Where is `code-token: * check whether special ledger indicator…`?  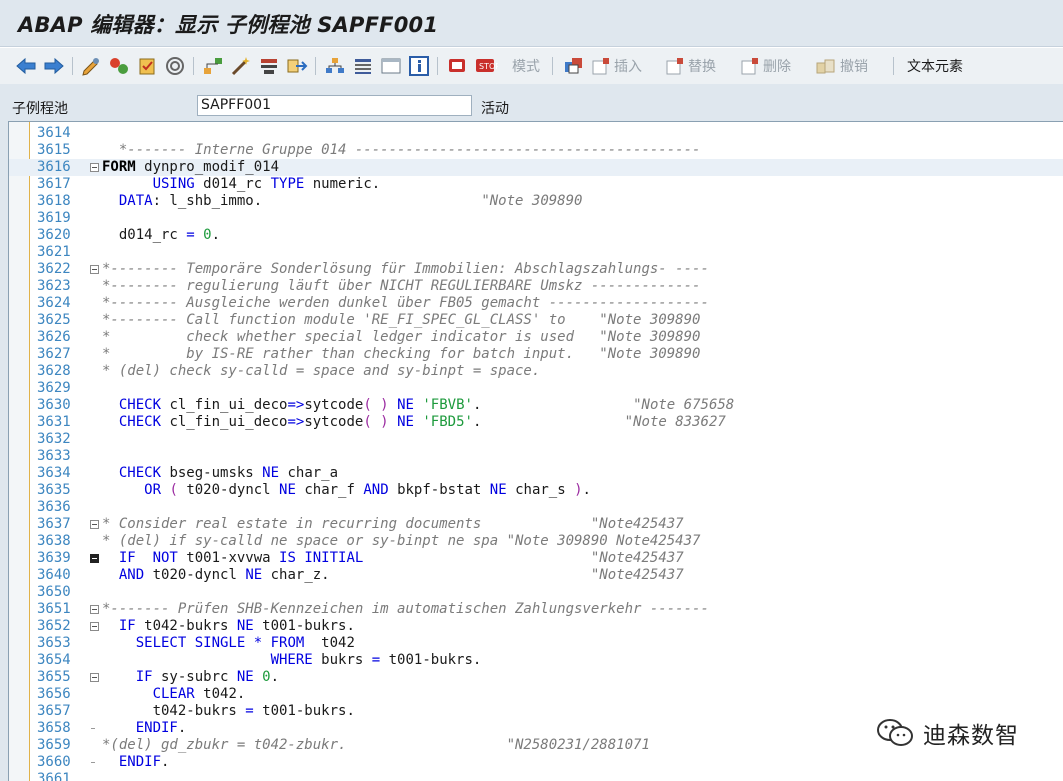
code-token: * check whether special ledger indicator… is located at coordinates (401, 337).